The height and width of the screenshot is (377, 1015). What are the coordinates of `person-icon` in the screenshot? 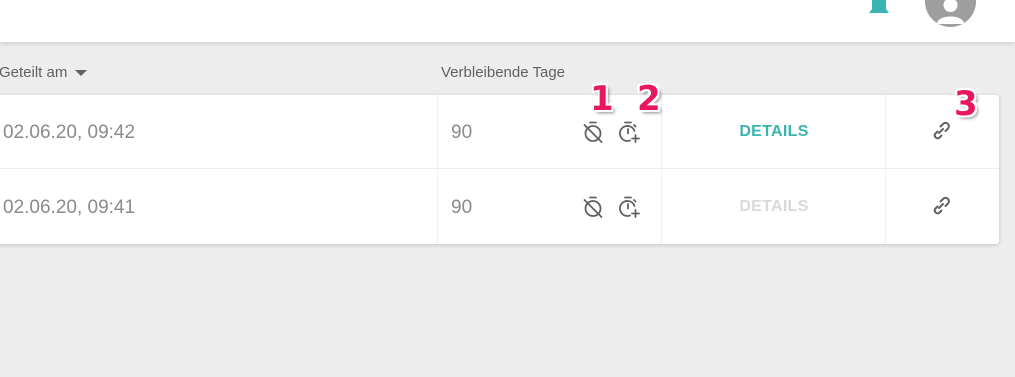 It's located at (950, 12).